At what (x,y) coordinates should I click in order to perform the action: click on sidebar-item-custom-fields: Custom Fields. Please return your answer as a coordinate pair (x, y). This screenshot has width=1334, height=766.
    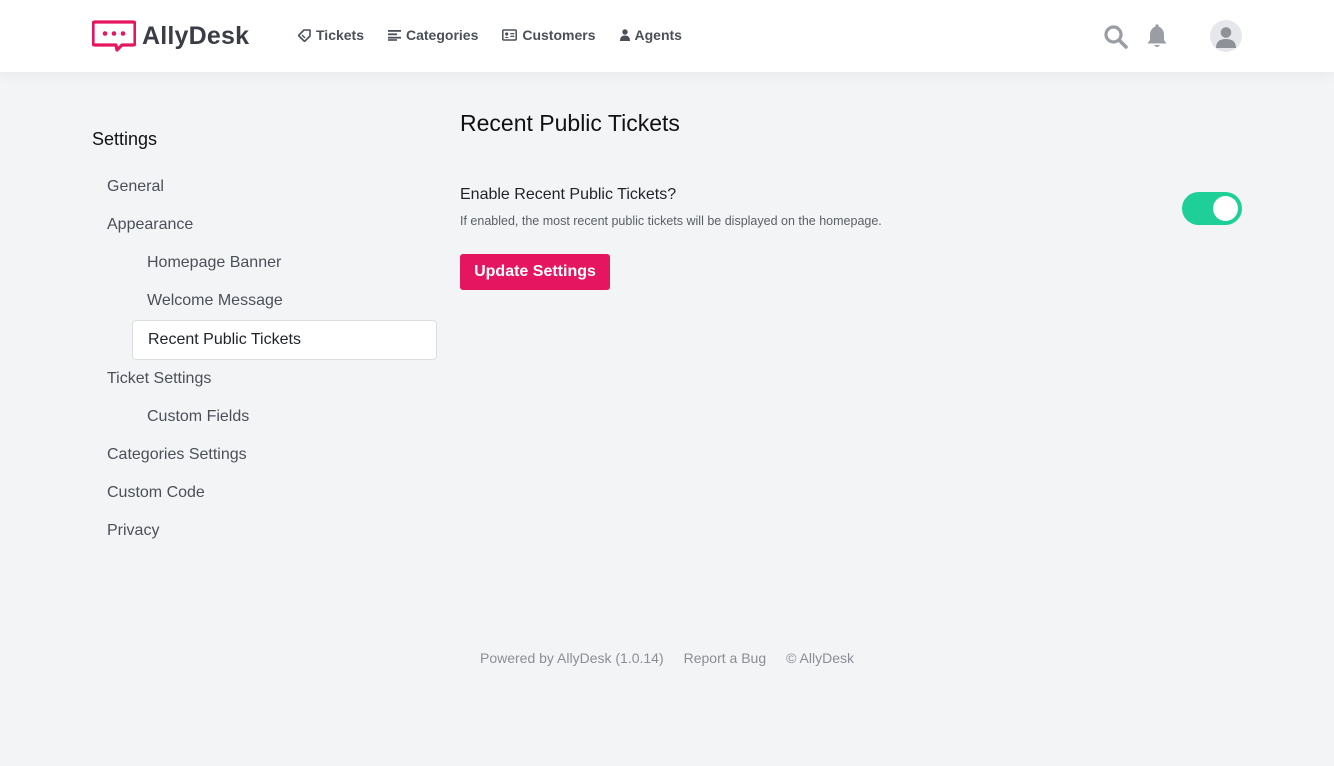
    Looking at the image, I should click on (198, 417).